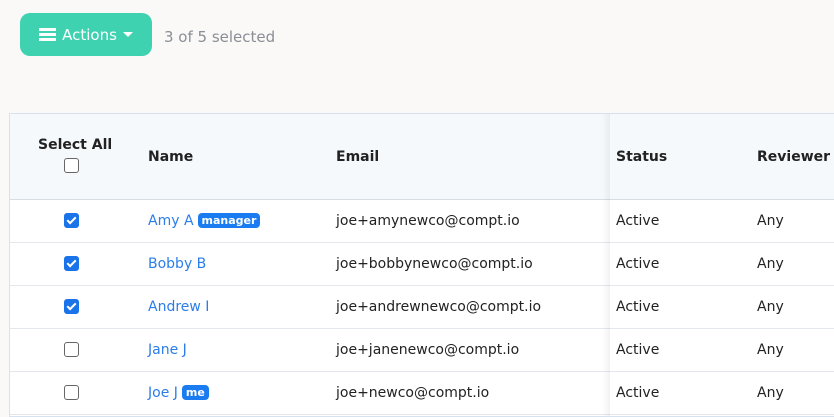 The width and height of the screenshot is (834, 417). I want to click on role-badge: manager, so click(229, 220).